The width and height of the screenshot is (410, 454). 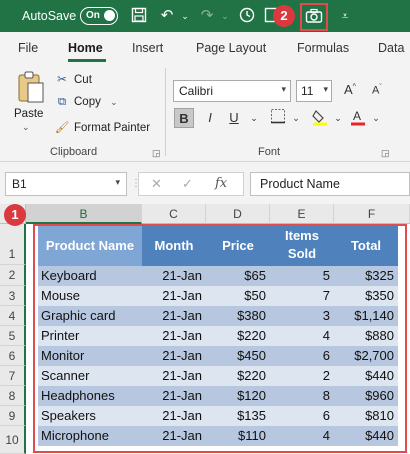 What do you see at coordinates (167, 16) in the screenshot?
I see `undo-icon: ↶` at bounding box center [167, 16].